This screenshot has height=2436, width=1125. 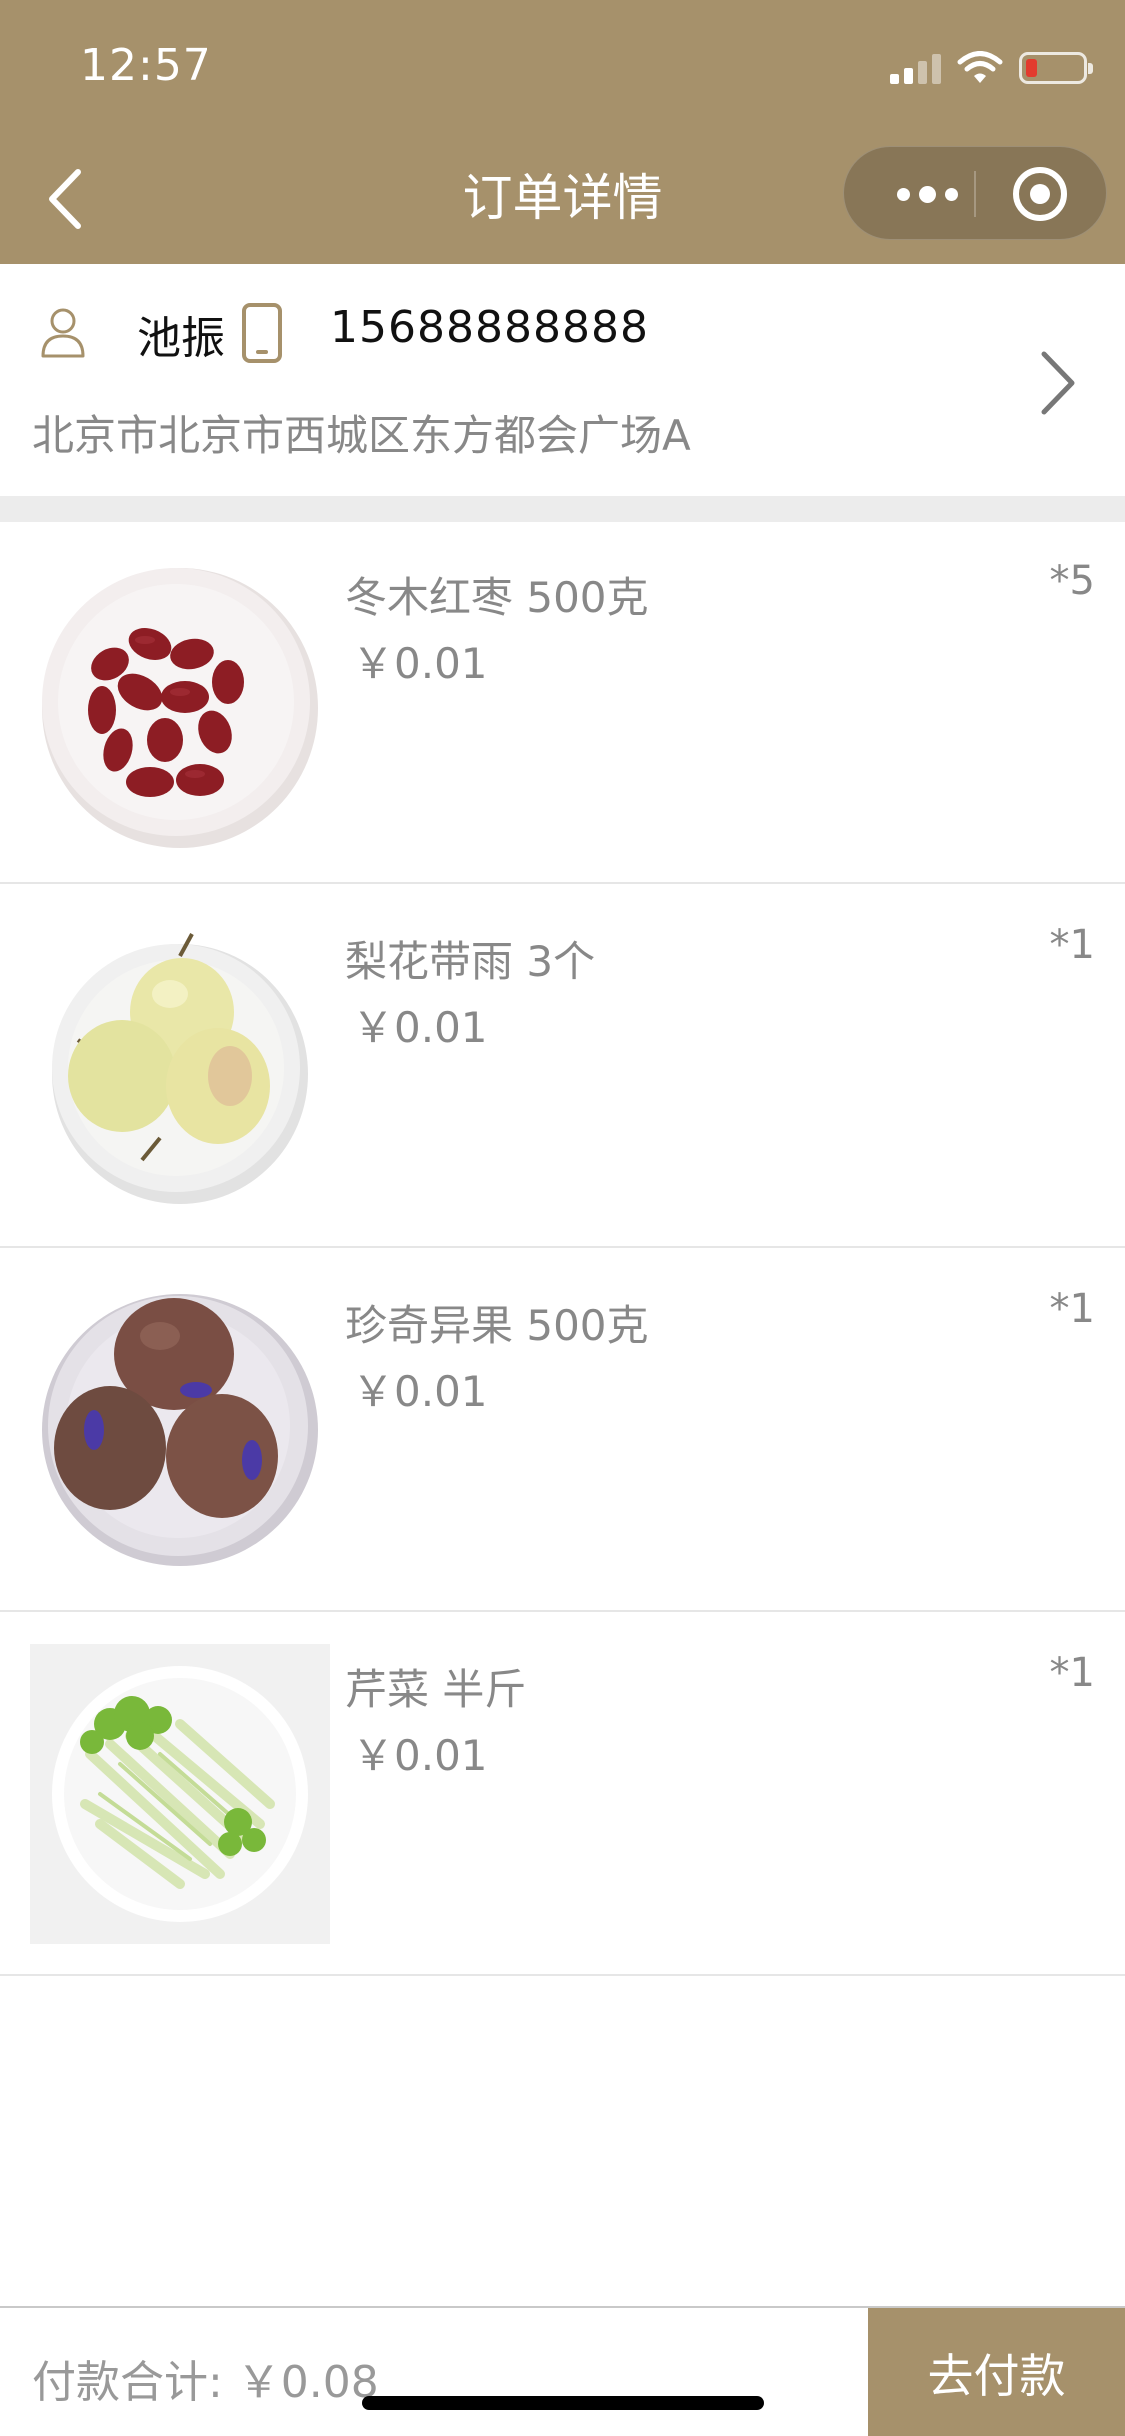 I want to click on recipient-phone: 15688888888, so click(x=489, y=327).